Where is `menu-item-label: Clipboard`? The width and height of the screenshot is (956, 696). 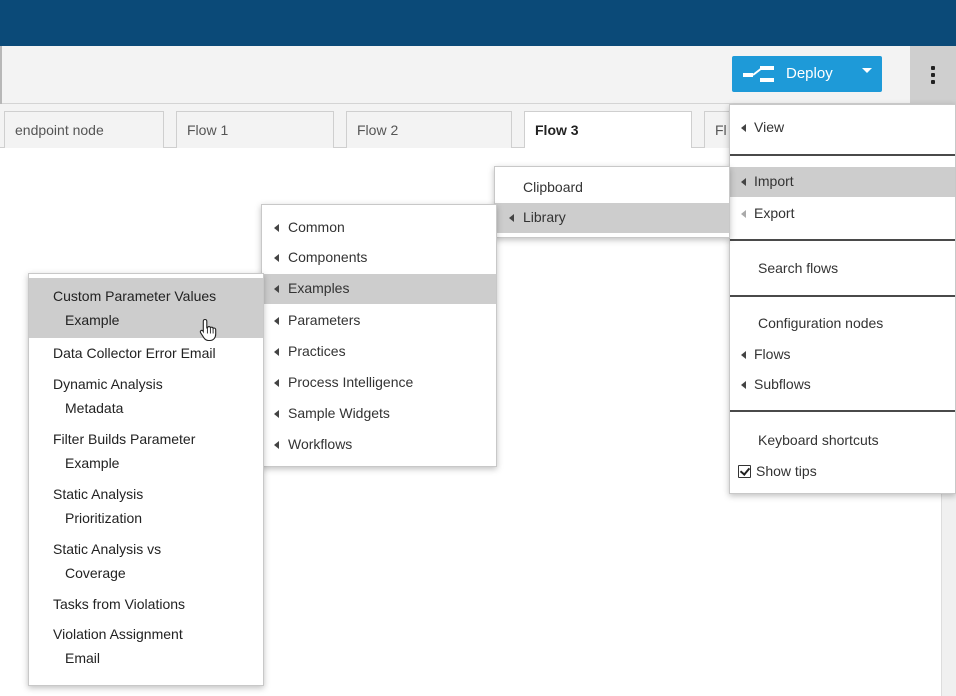
menu-item-label: Clipboard is located at coordinates (553, 187).